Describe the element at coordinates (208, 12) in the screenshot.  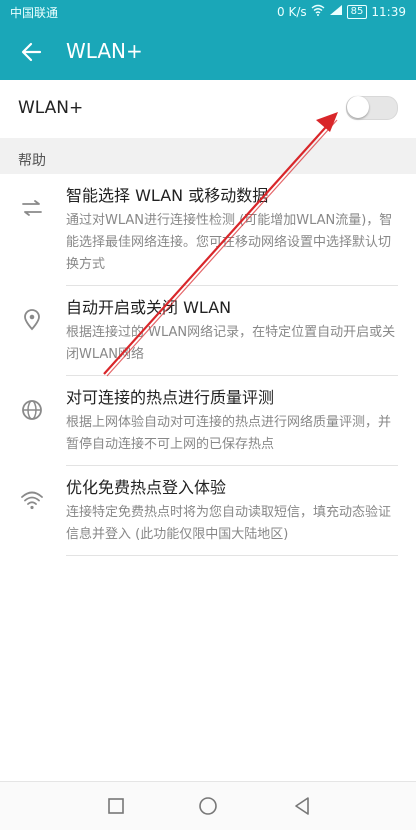
I see `status-bar: 中国联通 0 K/s 85 11:39` at that location.